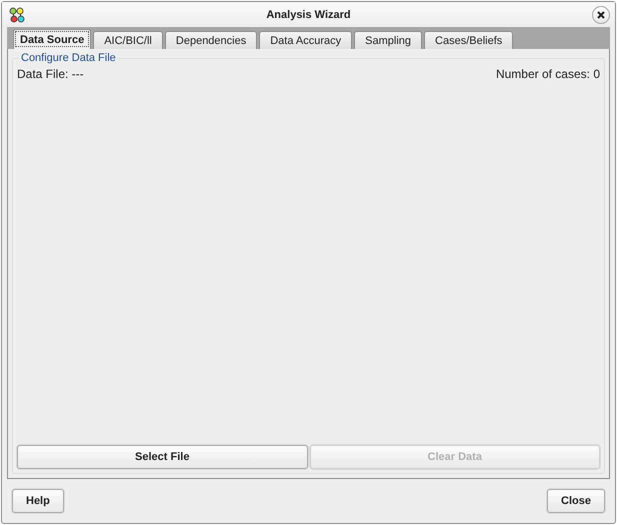 The width and height of the screenshot is (617, 525). What do you see at coordinates (162, 457) in the screenshot?
I see `action-button: Select File` at bounding box center [162, 457].